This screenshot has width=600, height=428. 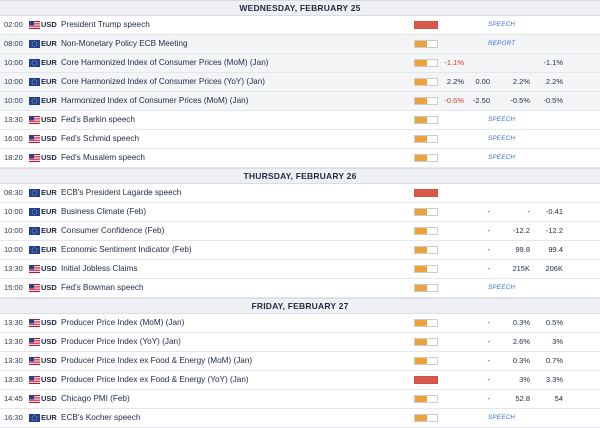 I want to click on previous-value: 2.2%, so click(x=554, y=81).